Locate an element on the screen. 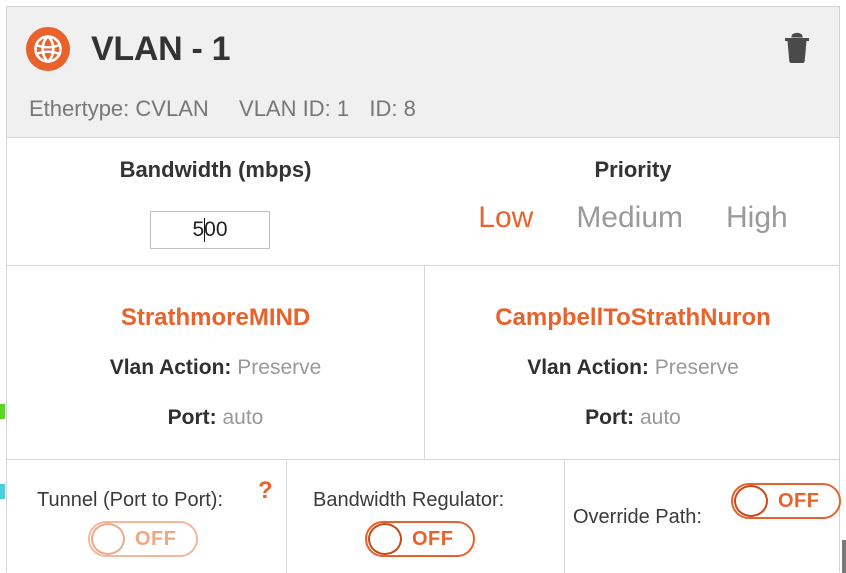 This screenshot has width=846, height=573. endpoint-b-port: Port: auto is located at coordinates (633, 418).